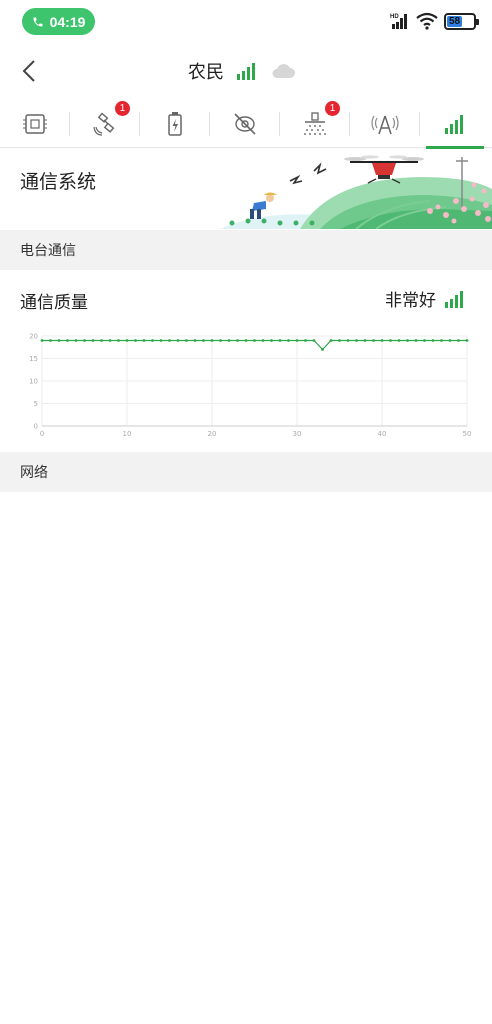 The image size is (492, 1024). Describe the element at coordinates (283, 71) in the screenshot. I see `cloud-icon` at that location.